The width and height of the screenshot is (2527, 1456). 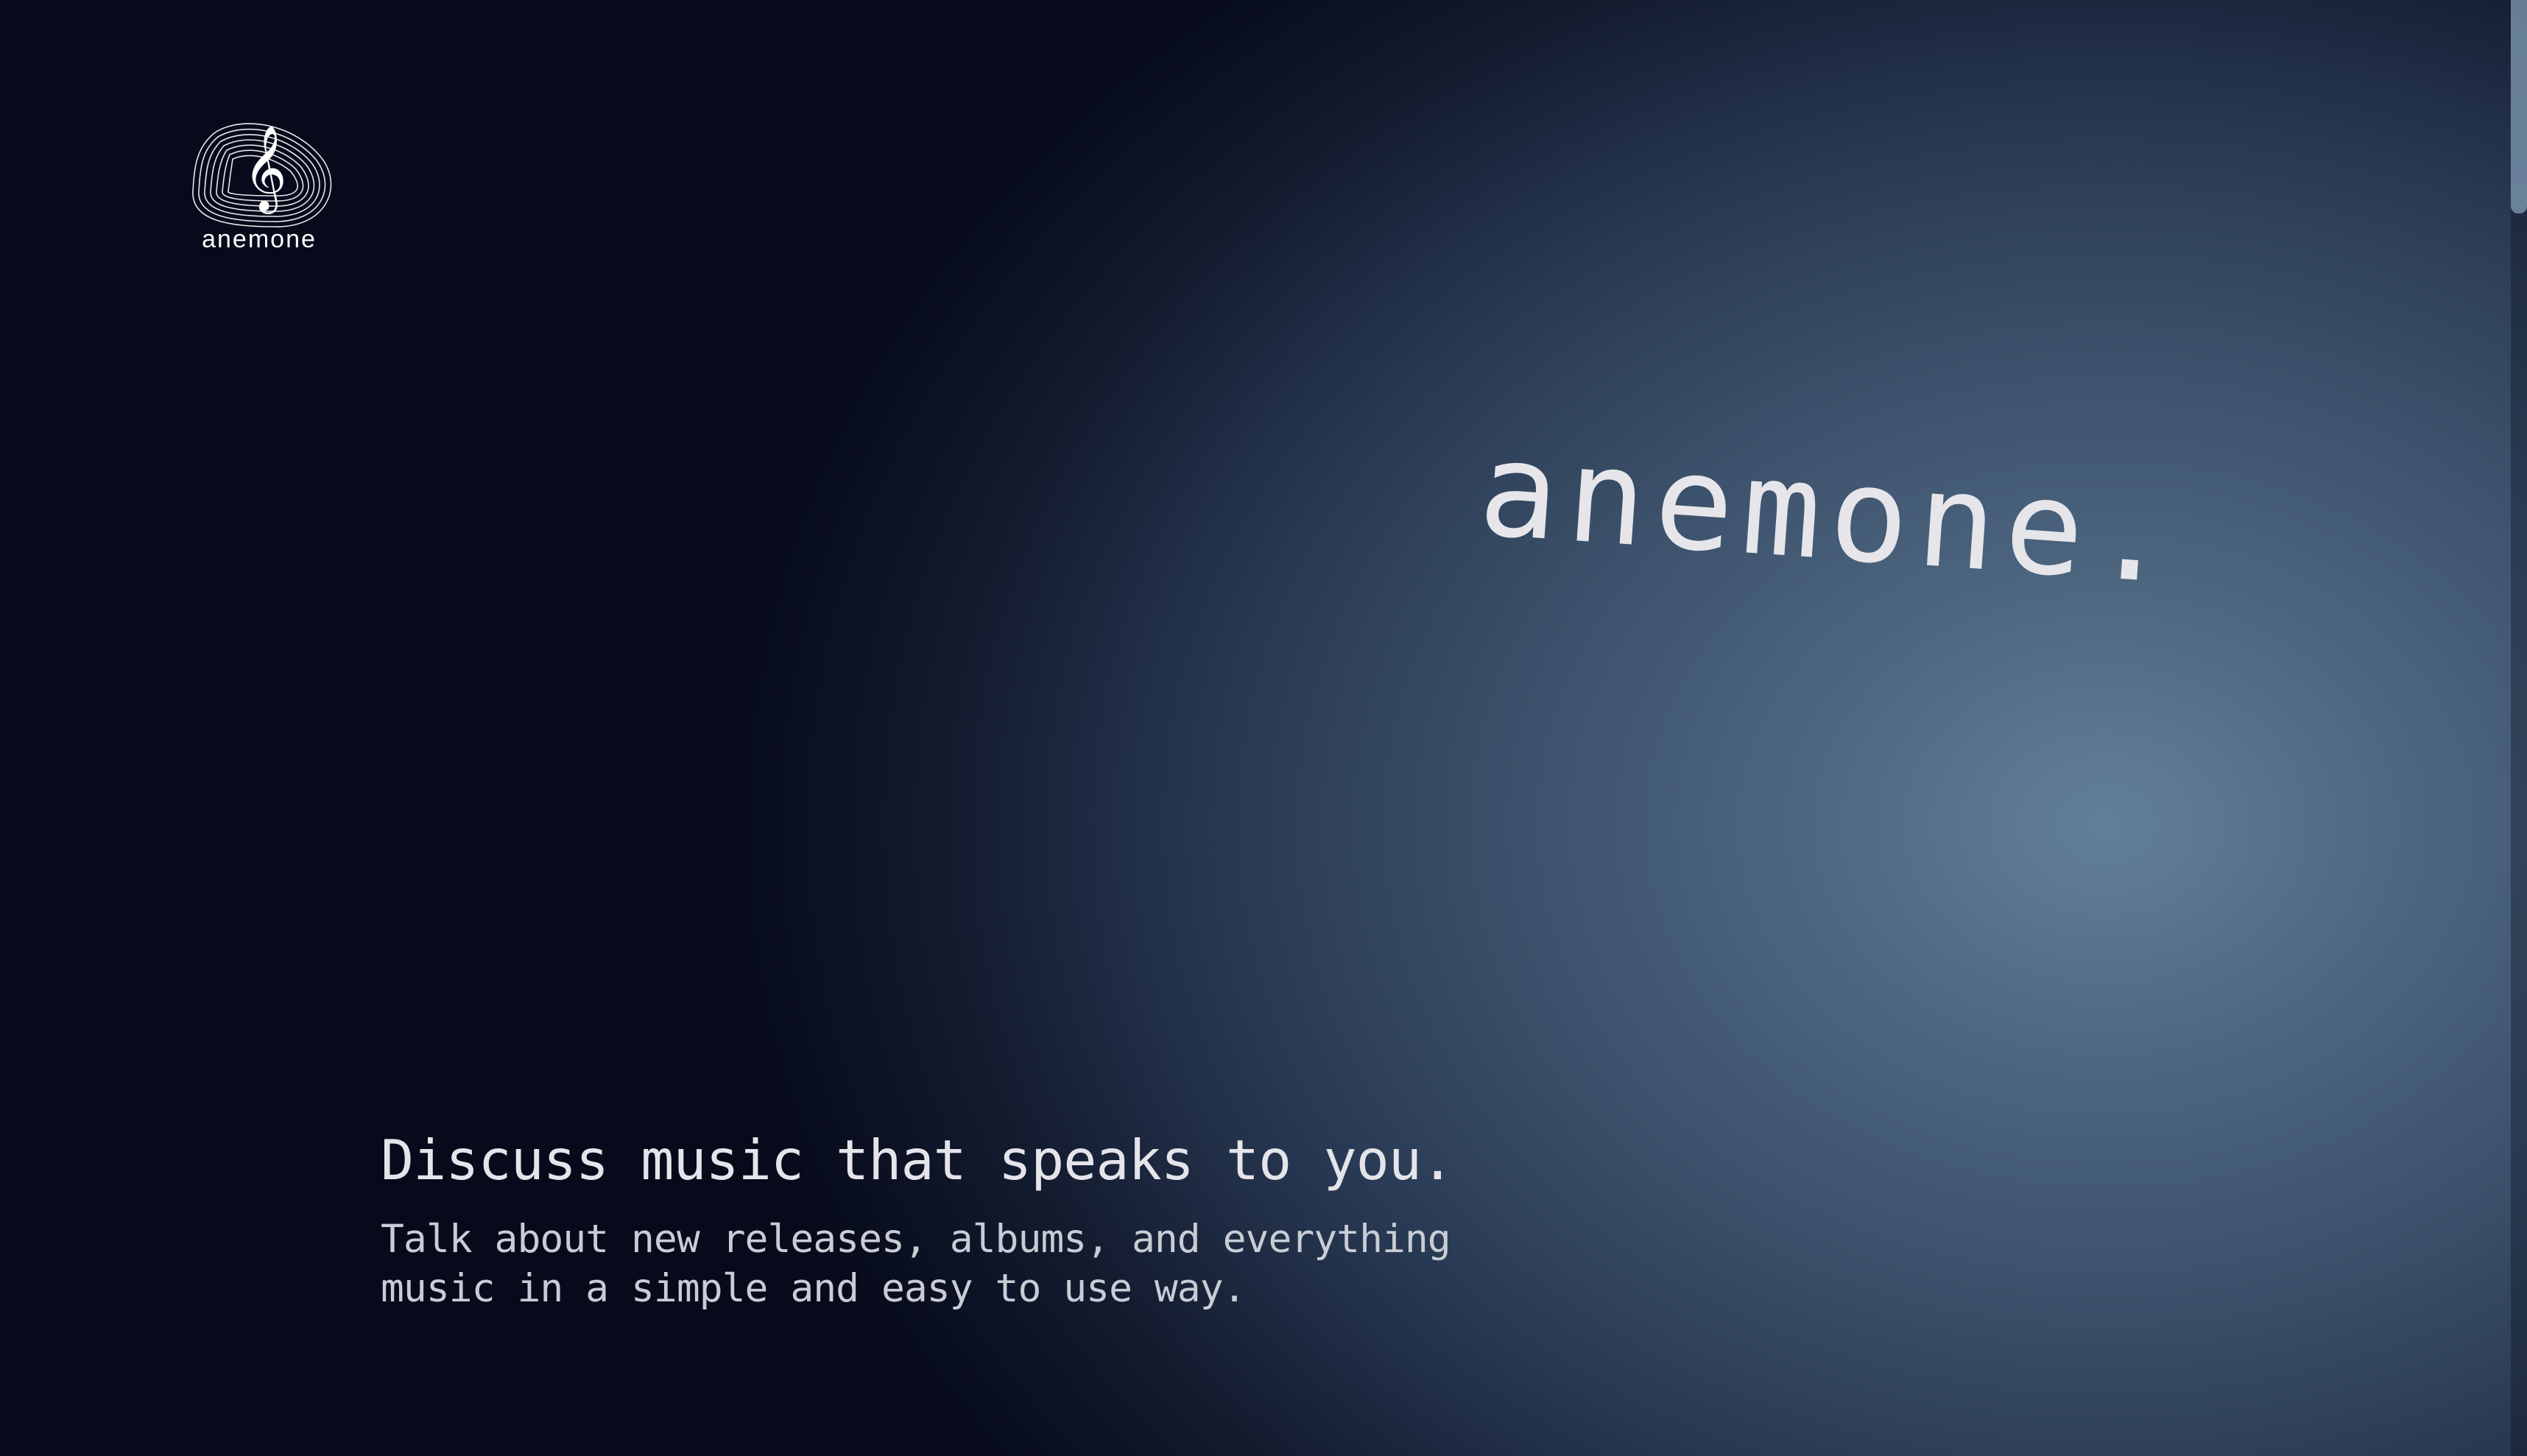 I want to click on anemone-logo: 𝄞 anemone, so click(x=263, y=188).